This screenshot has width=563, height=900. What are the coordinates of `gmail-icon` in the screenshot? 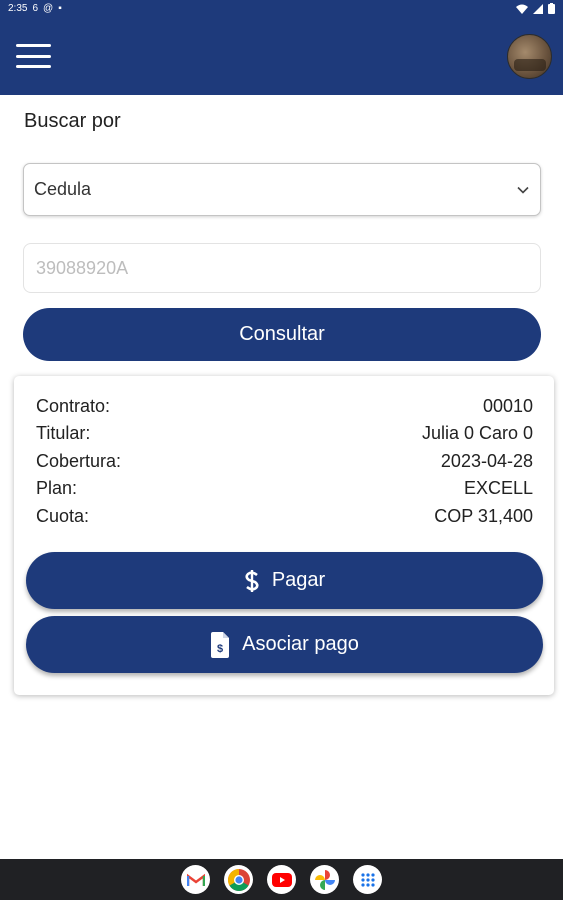 It's located at (195, 879).